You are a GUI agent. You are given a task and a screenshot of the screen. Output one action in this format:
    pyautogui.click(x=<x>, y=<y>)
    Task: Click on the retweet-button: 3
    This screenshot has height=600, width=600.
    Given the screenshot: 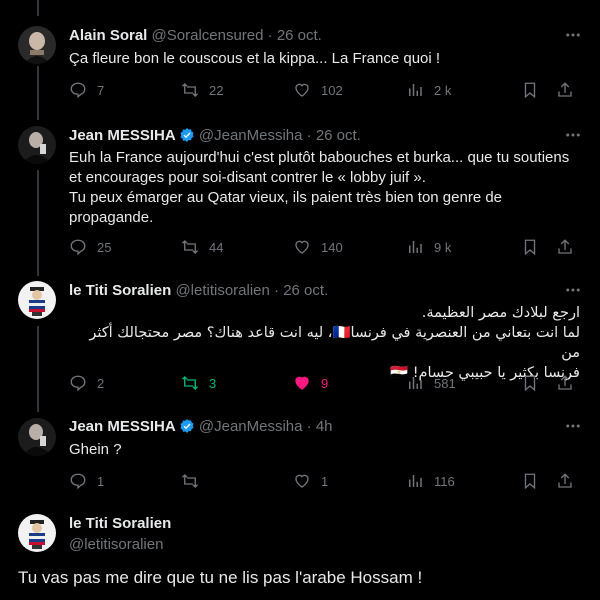 What is the action you would take?
    pyautogui.click(x=198, y=383)
    